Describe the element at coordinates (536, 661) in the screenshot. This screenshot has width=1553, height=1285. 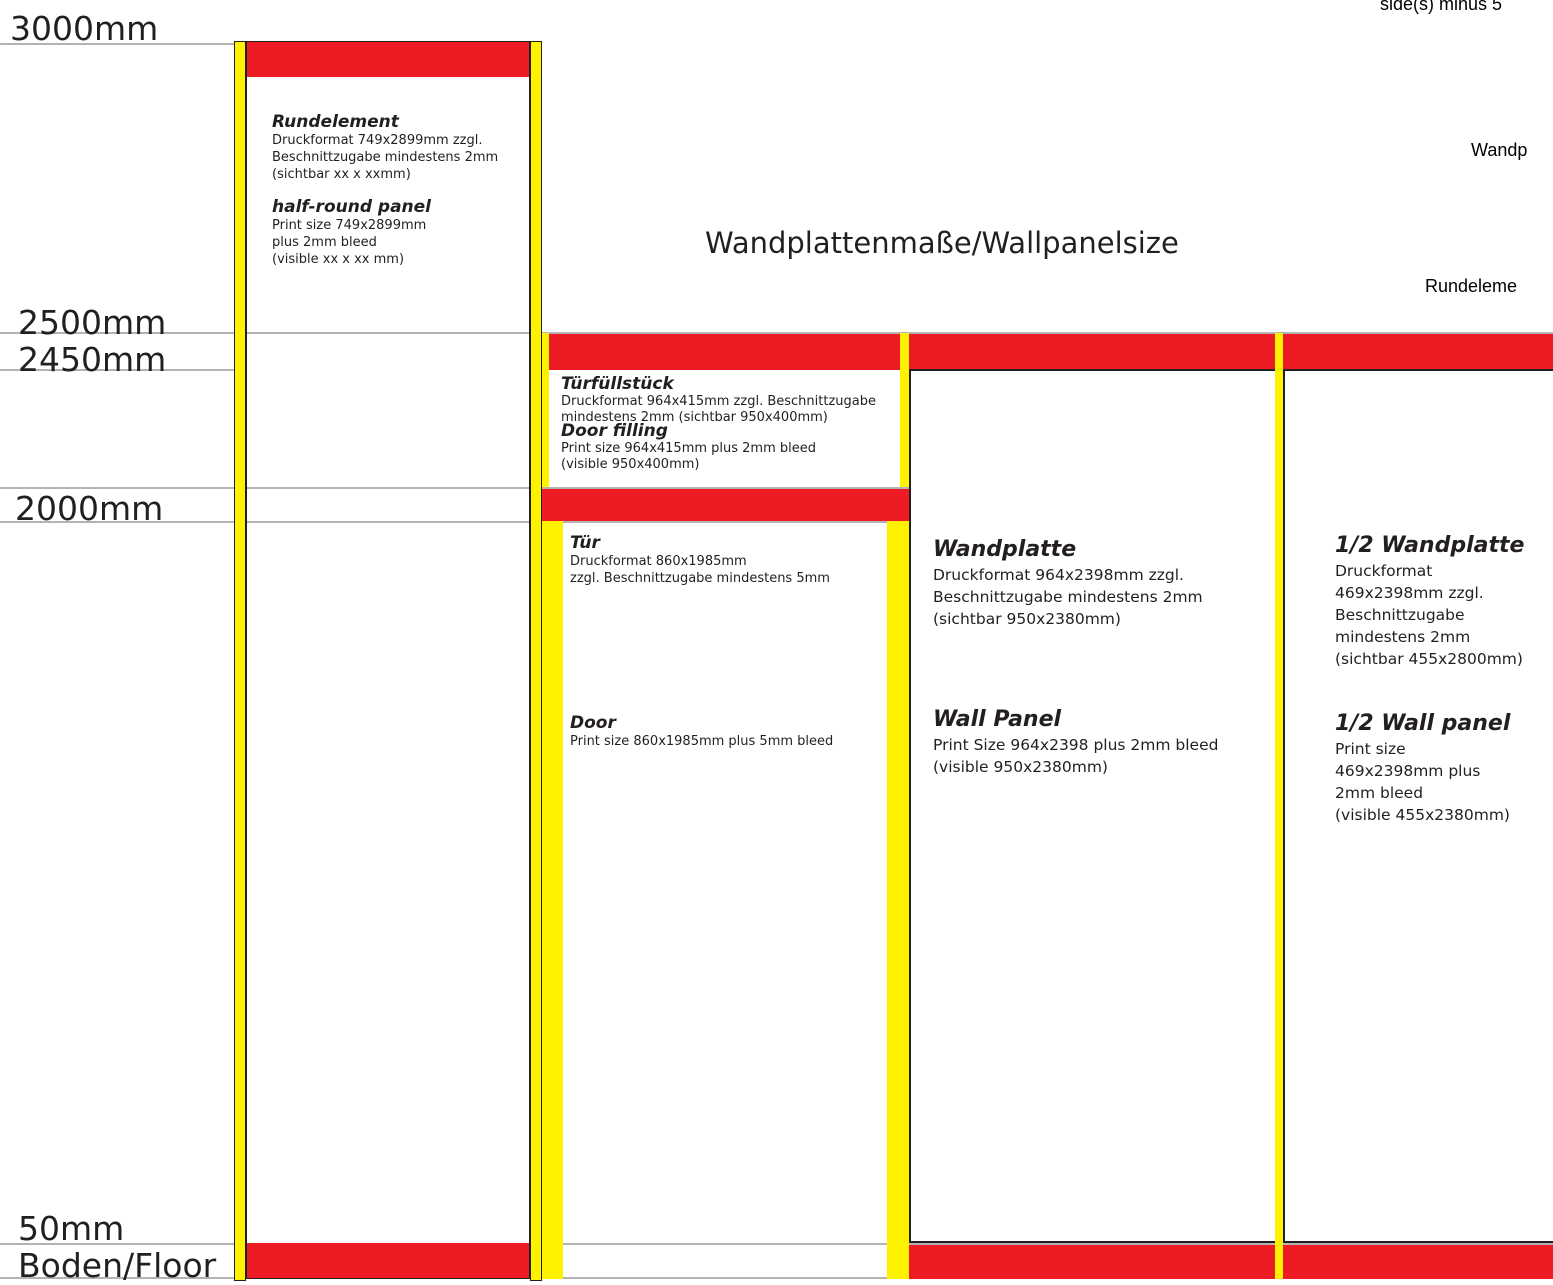
I see `rundelement-right-frame` at that location.